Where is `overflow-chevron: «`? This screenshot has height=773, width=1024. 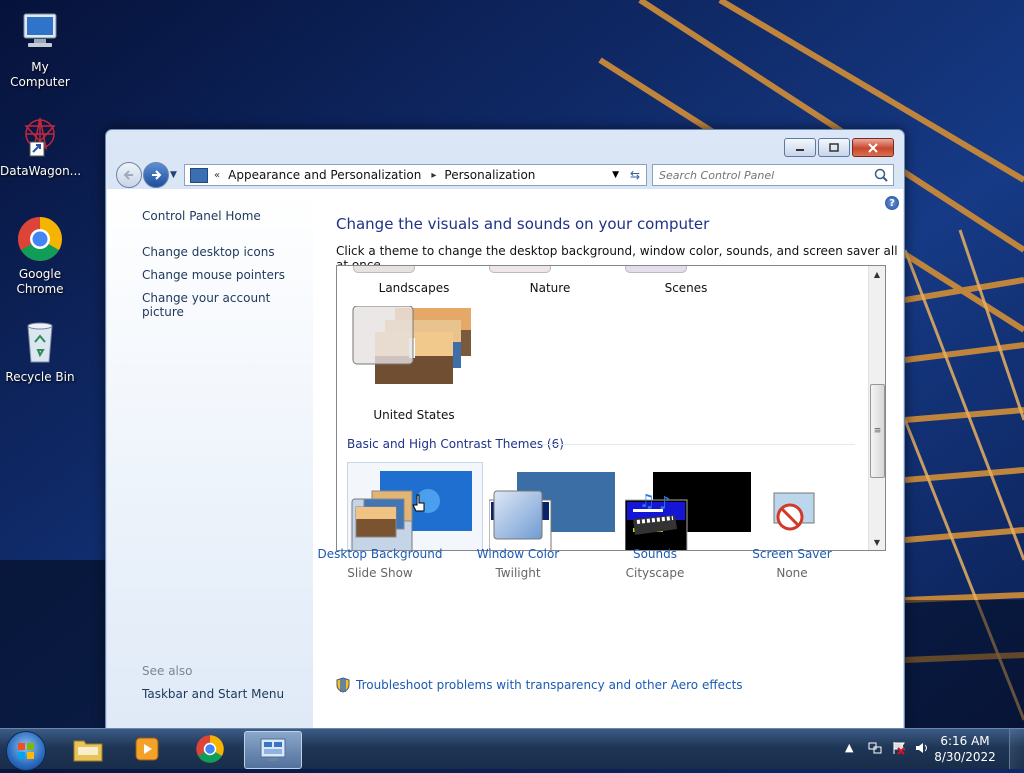
overflow-chevron: « is located at coordinates (217, 175).